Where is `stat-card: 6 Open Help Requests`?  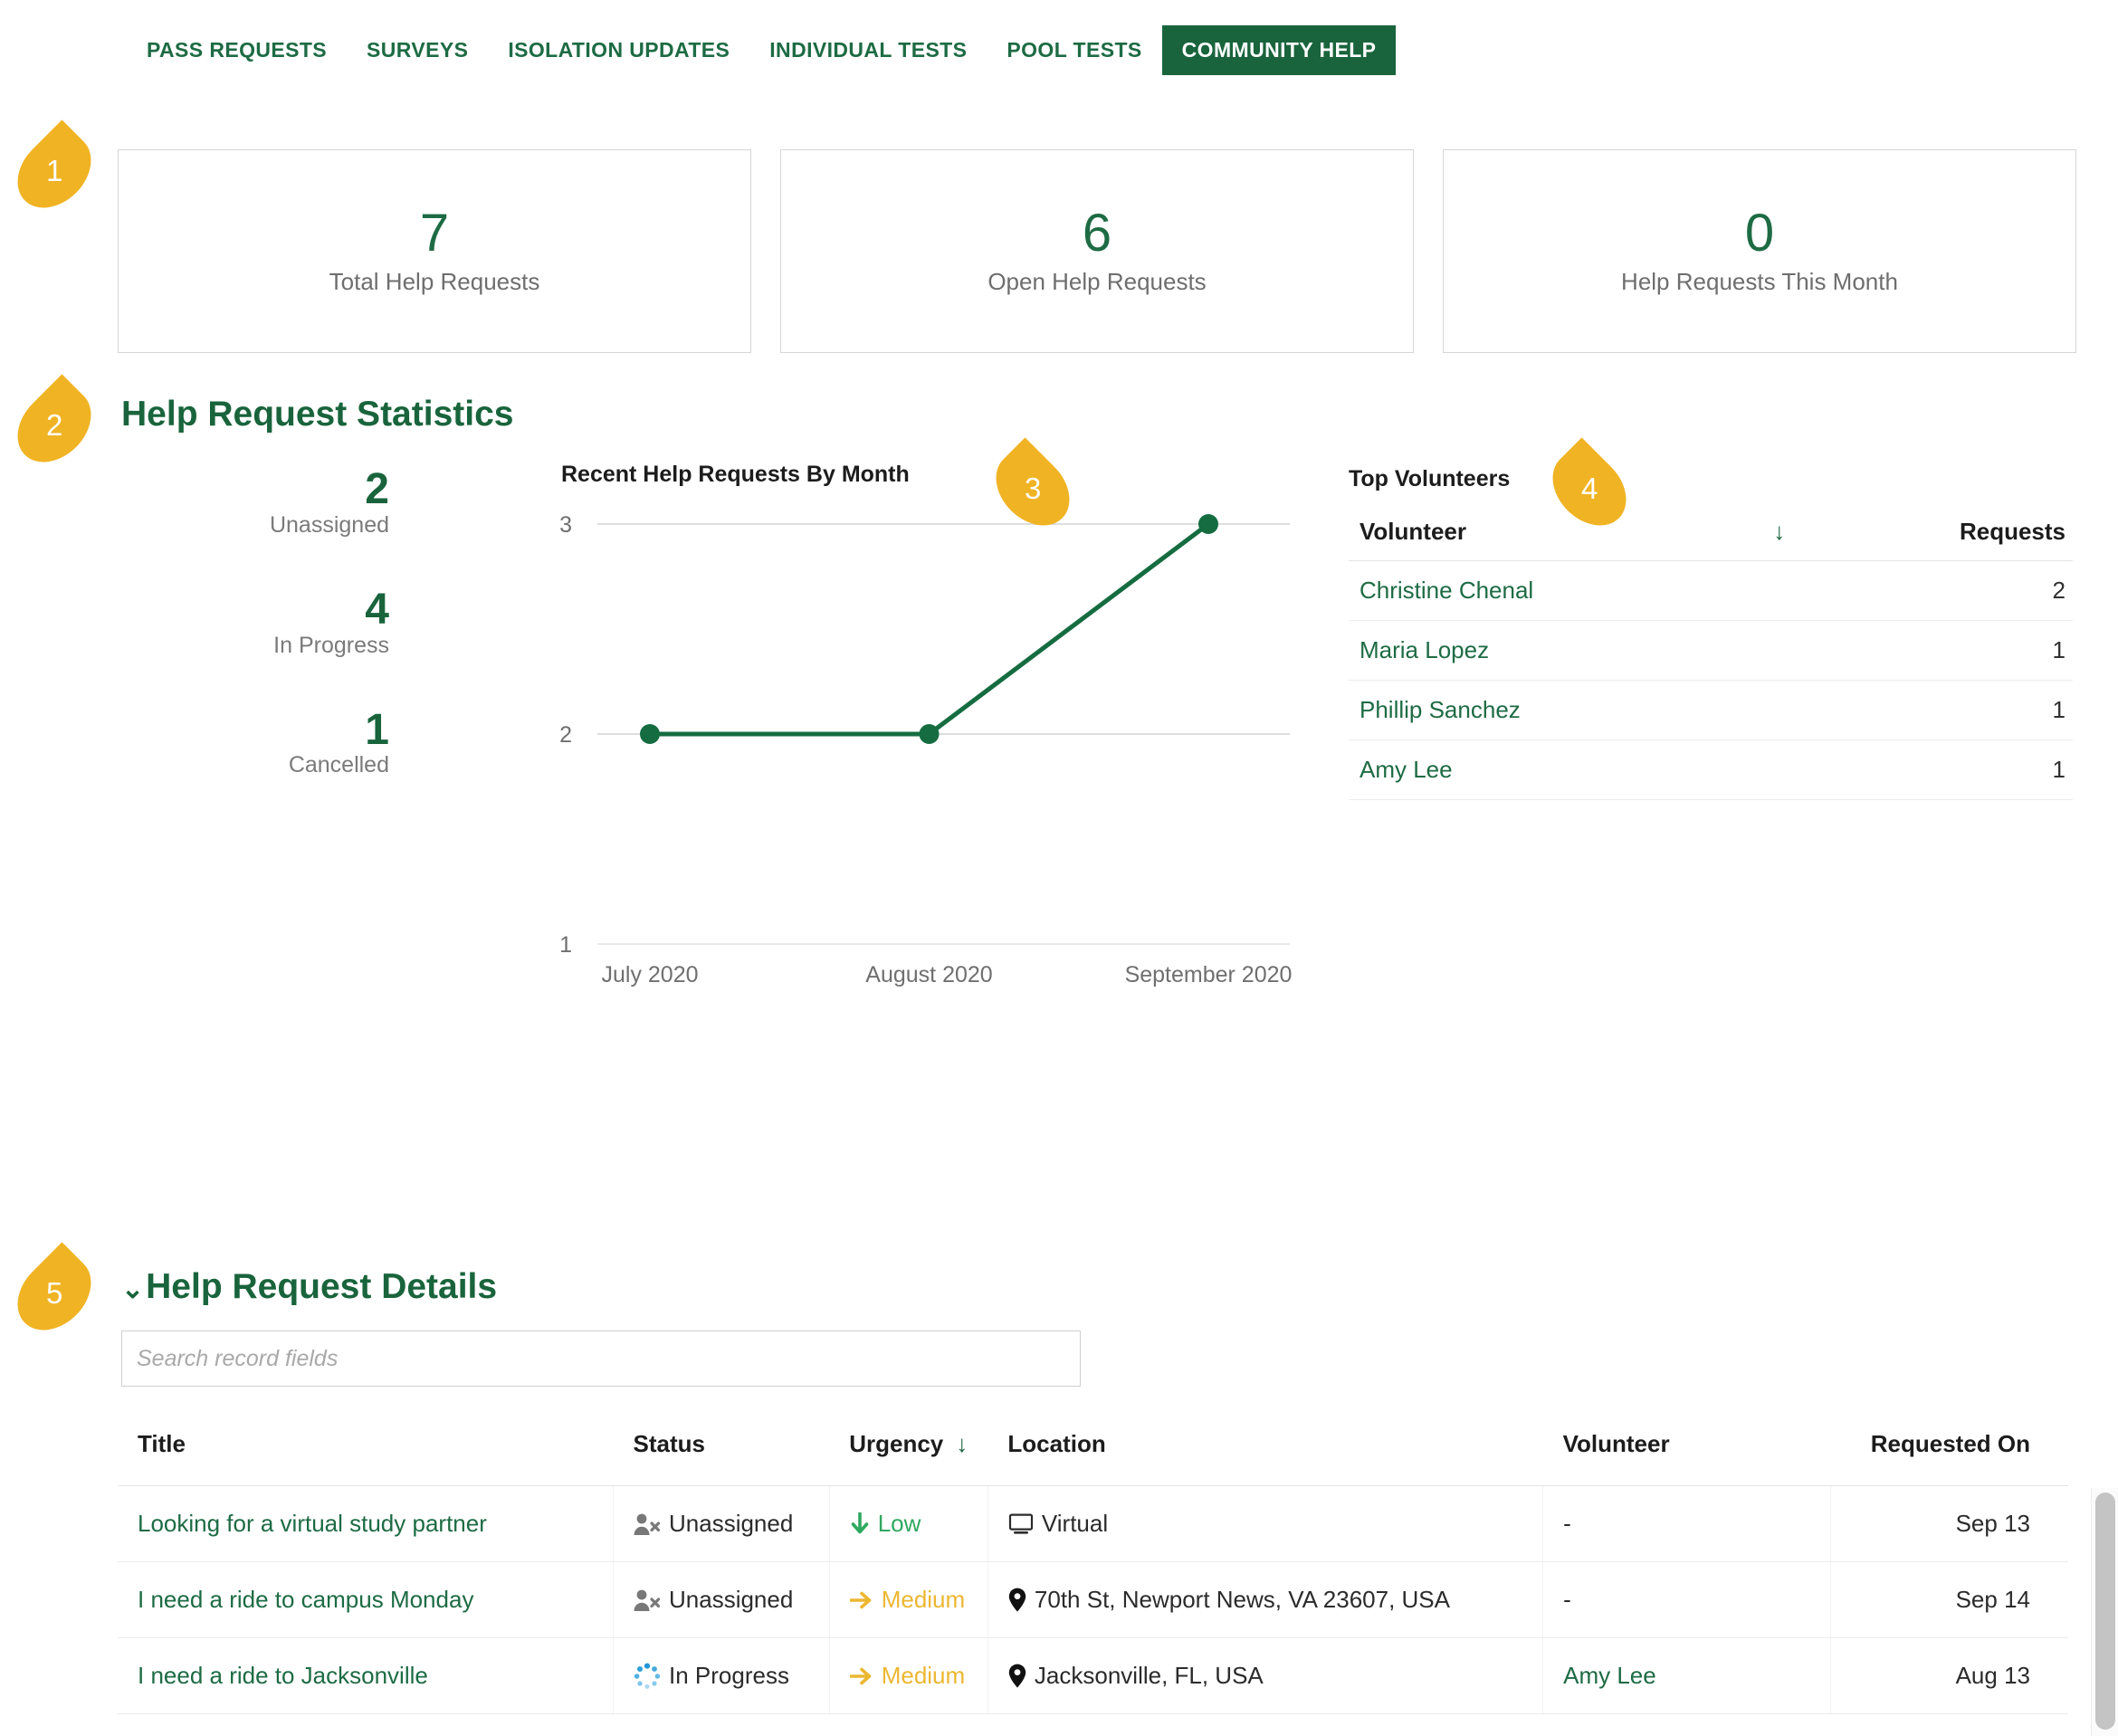
stat-card: 6 Open Help Requests is located at coordinates (1097, 251).